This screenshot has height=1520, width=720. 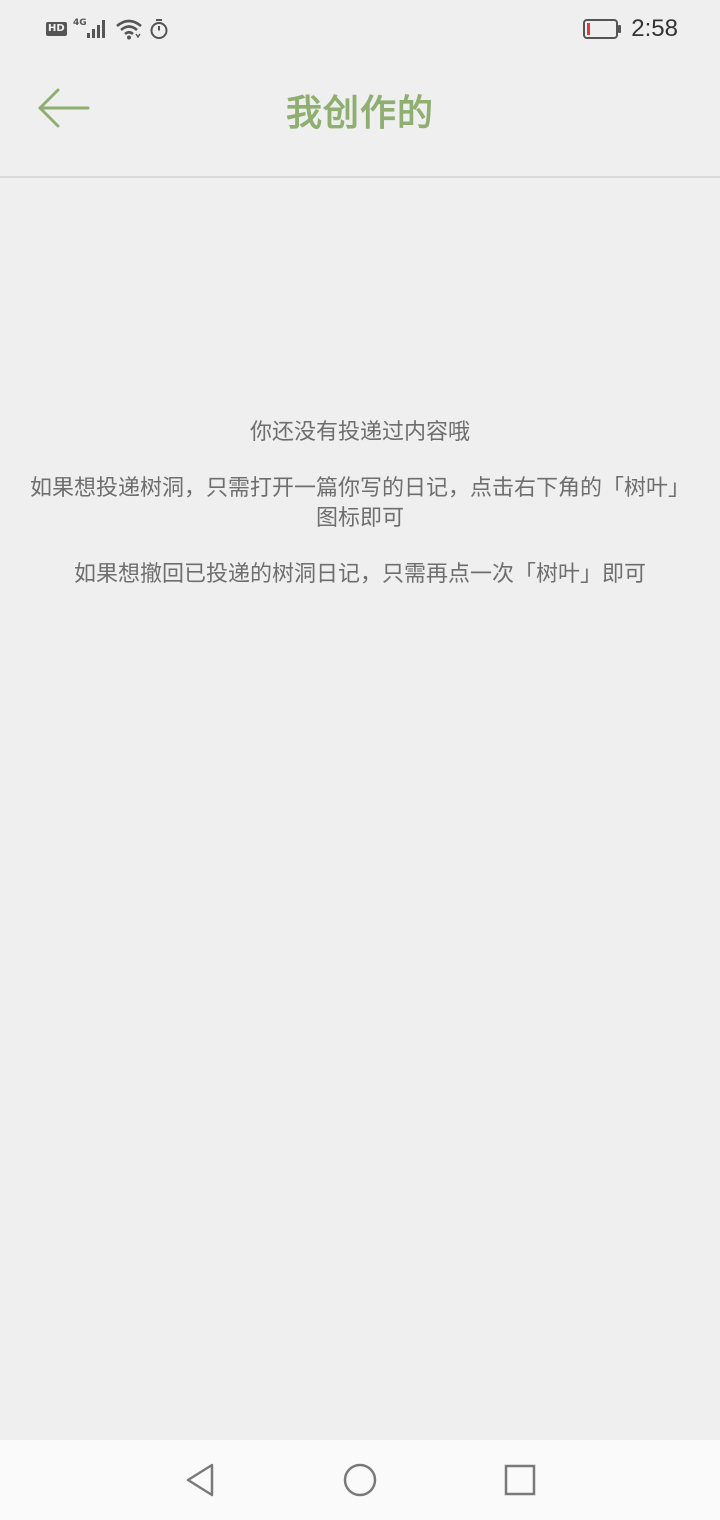 What do you see at coordinates (602, 29) in the screenshot?
I see `battery-icon` at bounding box center [602, 29].